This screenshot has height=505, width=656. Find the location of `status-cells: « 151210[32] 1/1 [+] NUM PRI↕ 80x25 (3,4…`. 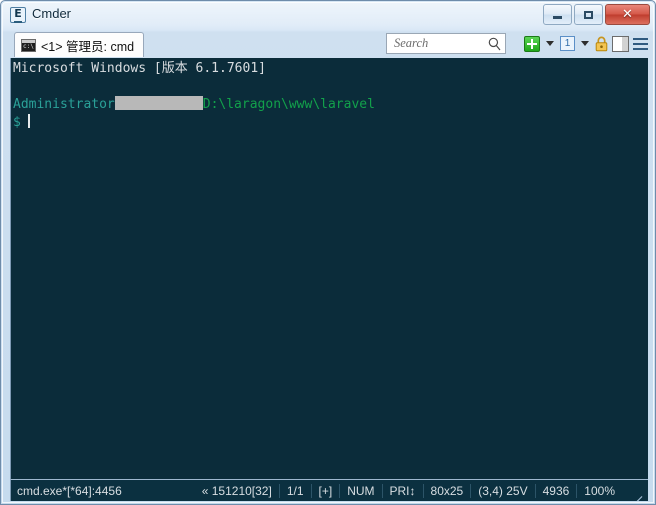

status-cells: « 151210[32] 1/1 [+] NUM PRI↕ 80x25 (3,4… is located at coordinates (419, 492).